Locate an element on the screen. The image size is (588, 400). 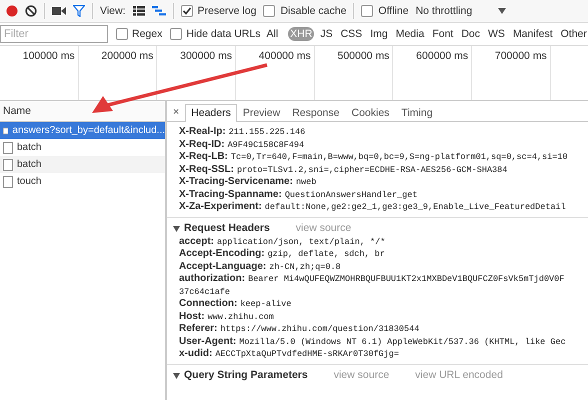
resource-type-filter: Media is located at coordinates (410, 34).